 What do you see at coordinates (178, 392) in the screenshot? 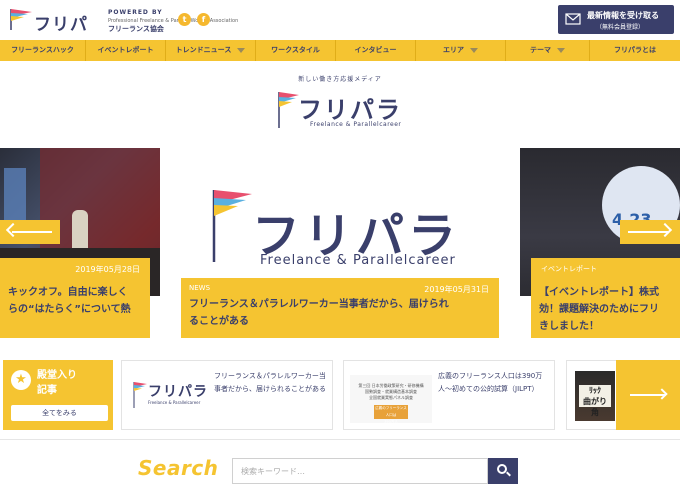
I see `card-thumb-logo-text: フリパラ` at bounding box center [178, 392].